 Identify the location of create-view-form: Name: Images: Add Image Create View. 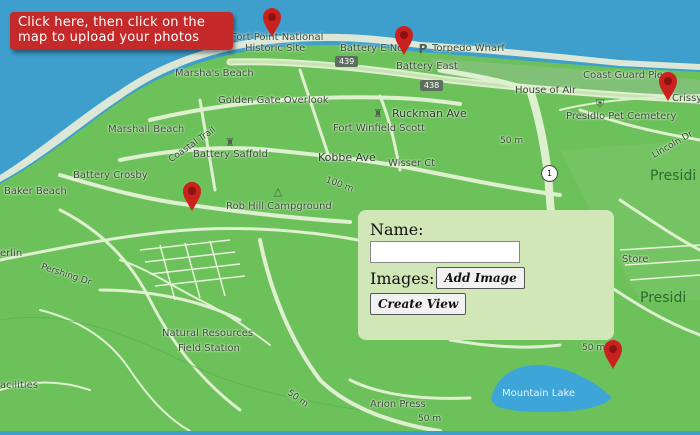
(486, 275).